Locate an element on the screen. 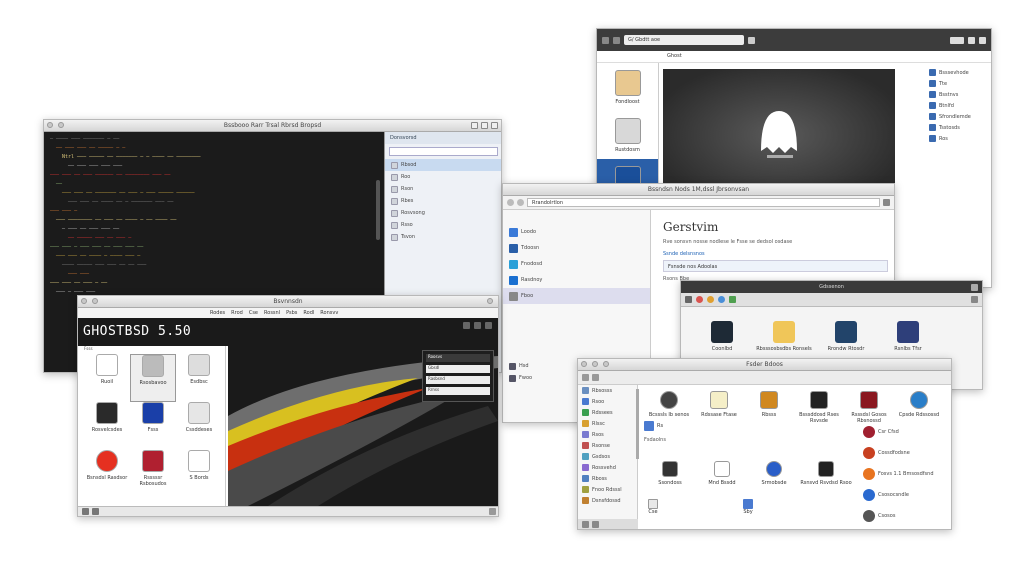 The height and width of the screenshot is (576, 1024). sidebar-item: Rbsosss is located at coordinates (607, 390).